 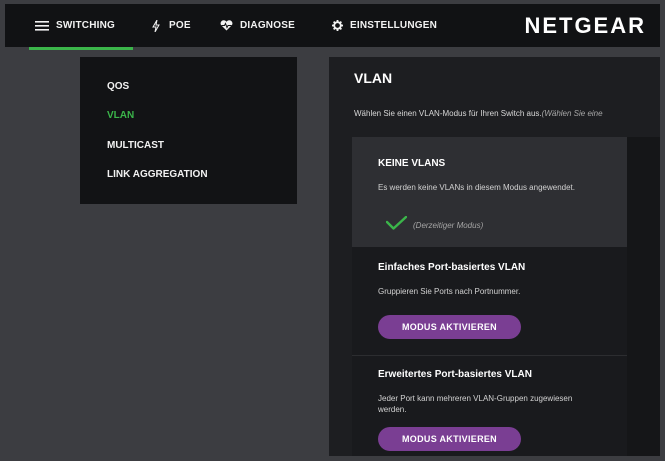 I want to click on mode-title: Einfaches Port-basiertes VLAN, so click(x=452, y=267).